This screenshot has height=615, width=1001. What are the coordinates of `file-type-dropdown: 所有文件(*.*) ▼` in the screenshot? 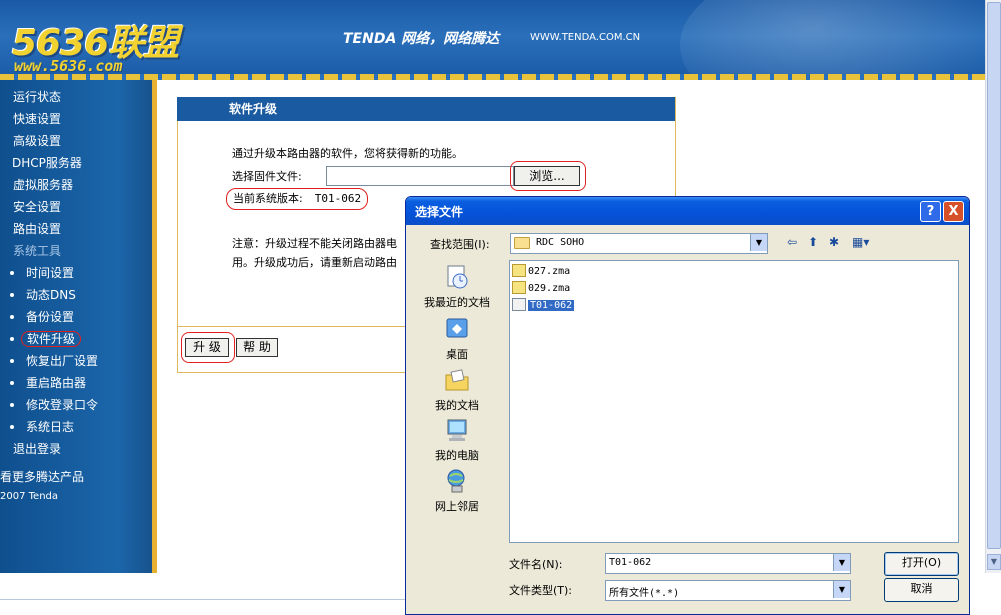 It's located at (728, 590).